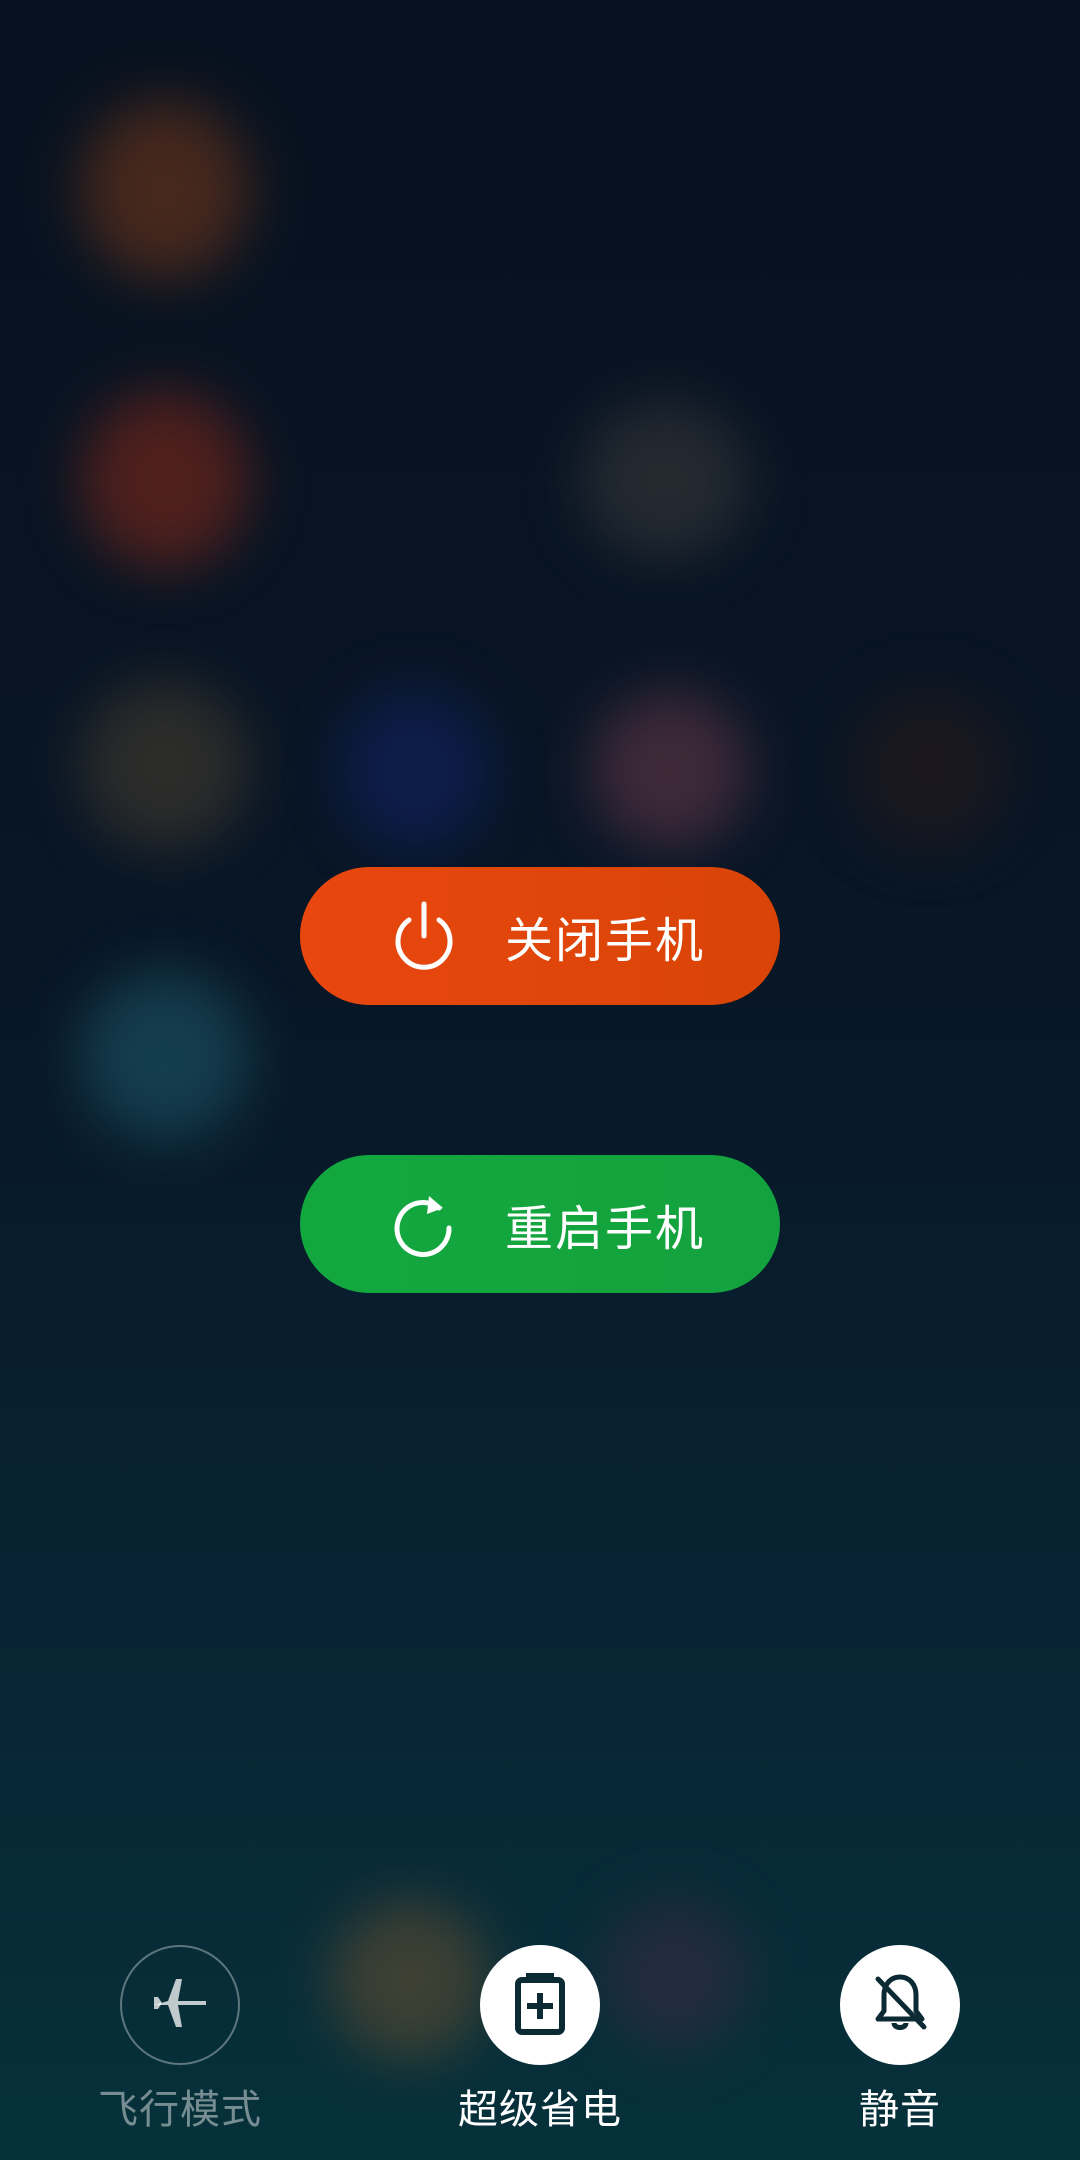 The width and height of the screenshot is (1080, 2160). Describe the element at coordinates (605, 941) in the screenshot. I see `power-off-label: 关闭手机` at that location.